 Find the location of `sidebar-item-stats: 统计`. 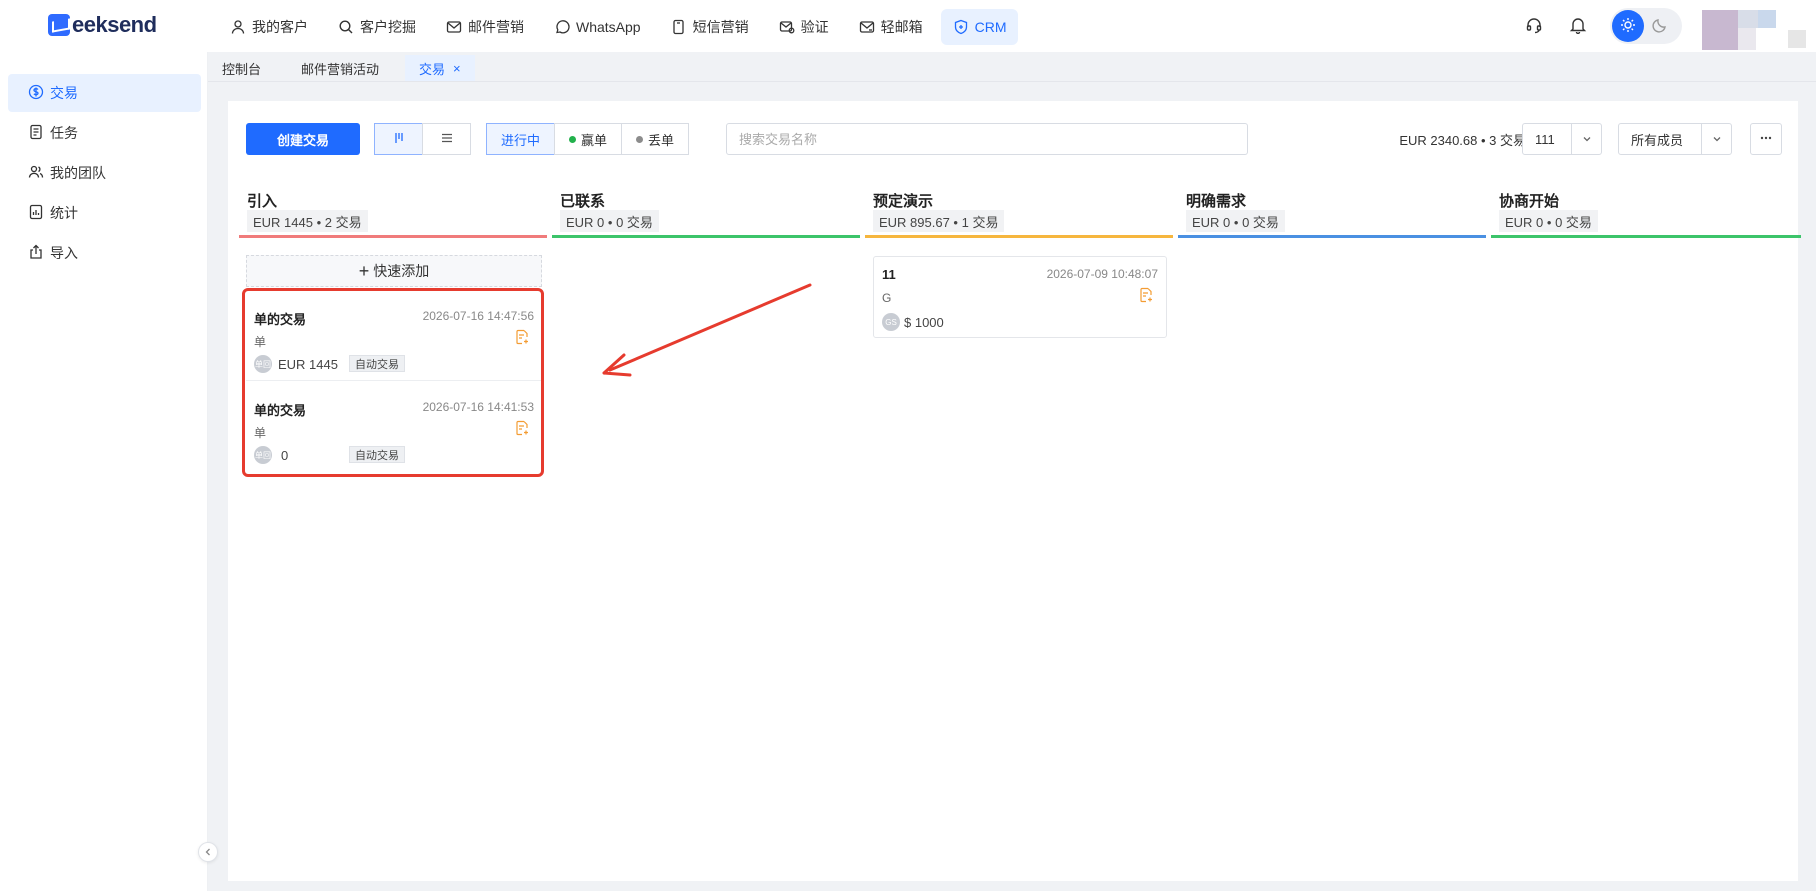

sidebar-item-stats: 统计 is located at coordinates (104, 213).